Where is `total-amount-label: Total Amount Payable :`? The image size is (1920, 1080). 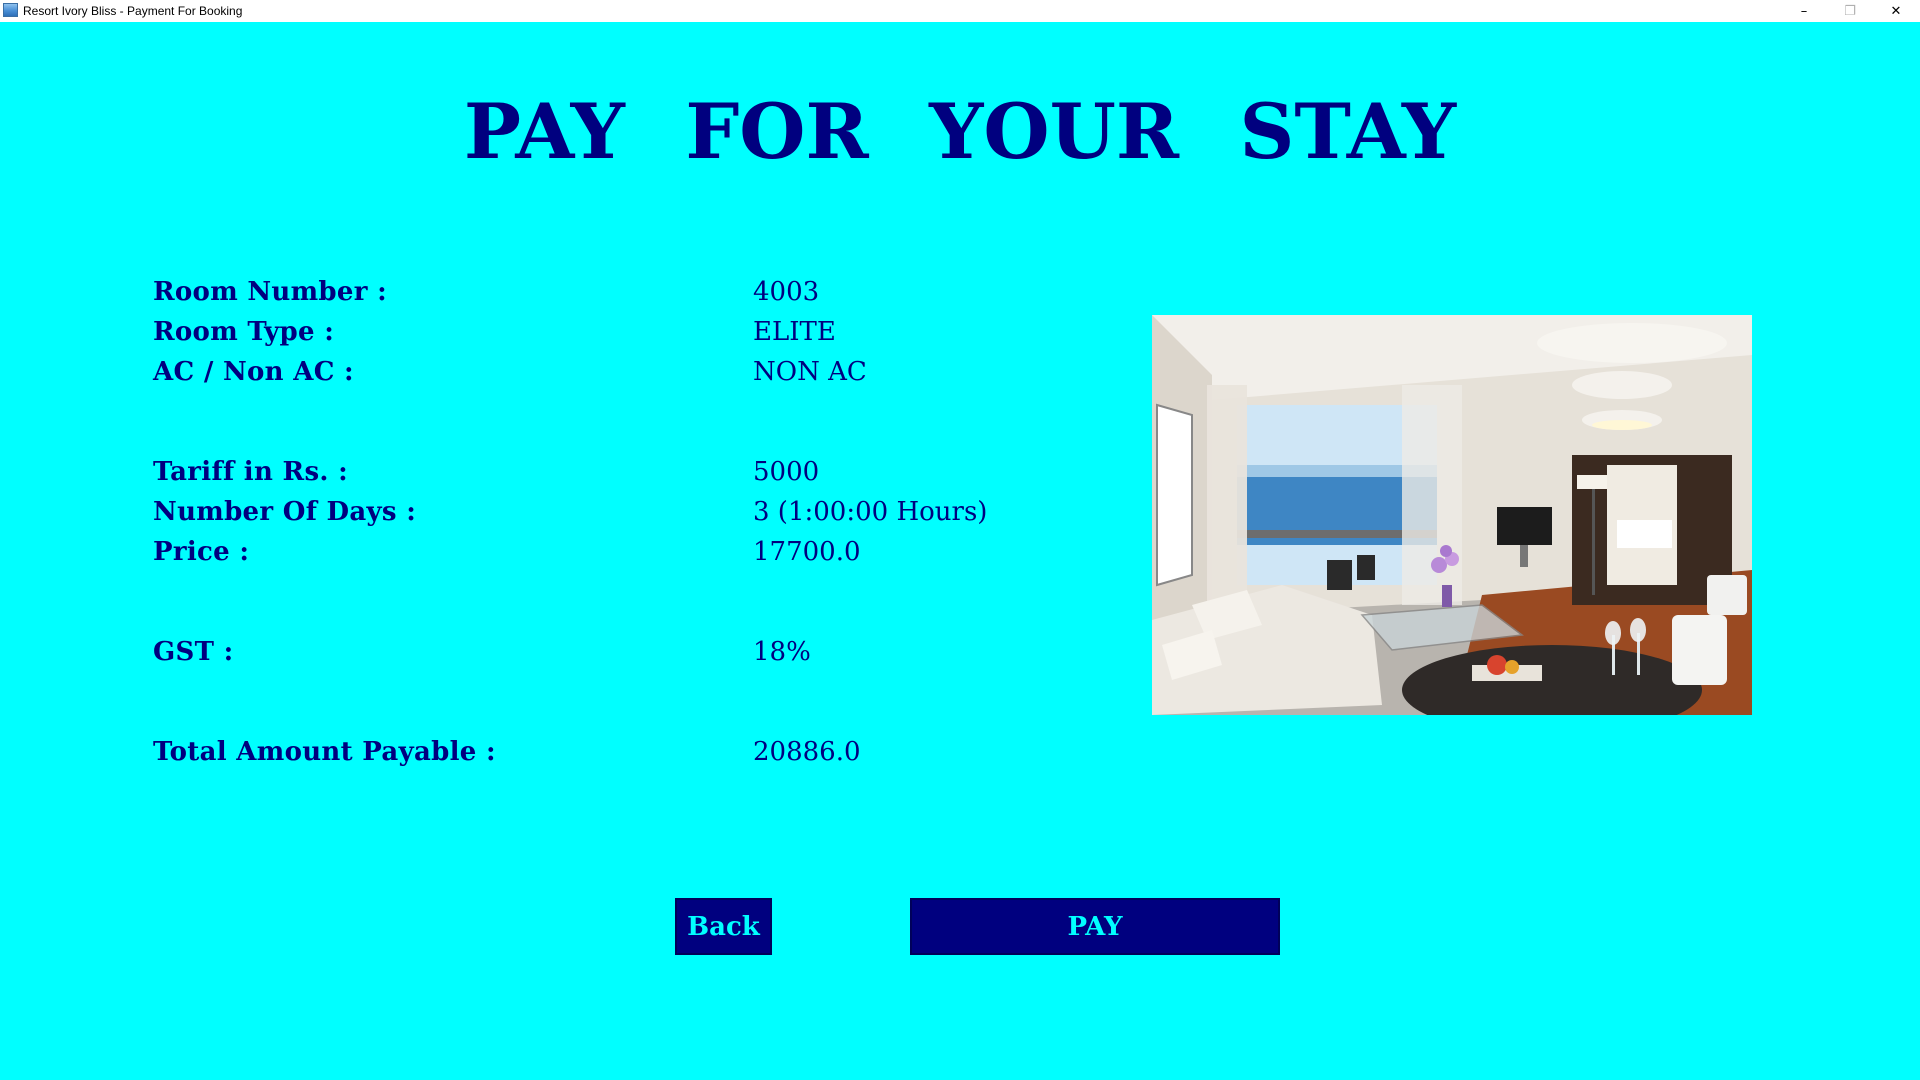
total-amount-label: Total Amount Payable : is located at coordinates (324, 752).